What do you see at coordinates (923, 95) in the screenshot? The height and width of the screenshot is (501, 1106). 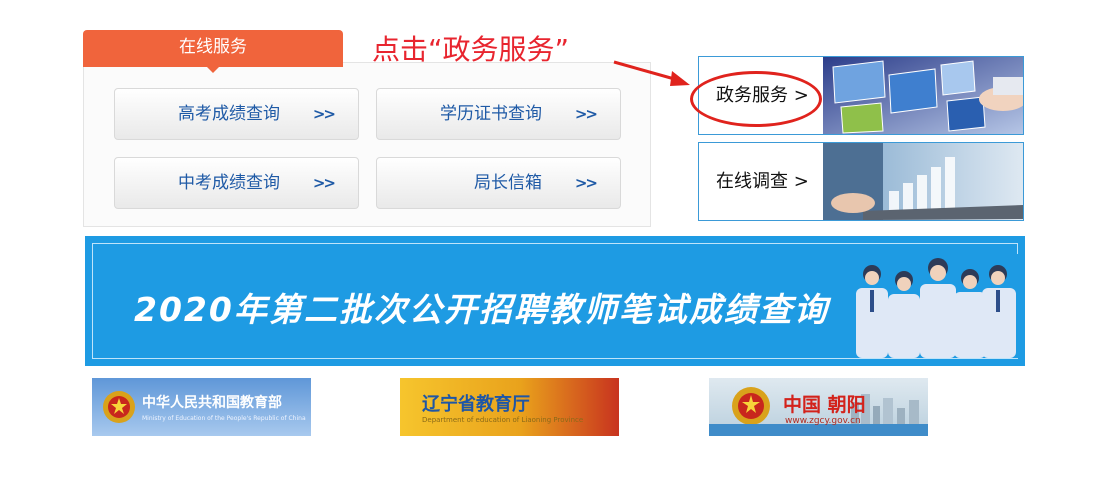 I see `gov-service-image` at bounding box center [923, 95].